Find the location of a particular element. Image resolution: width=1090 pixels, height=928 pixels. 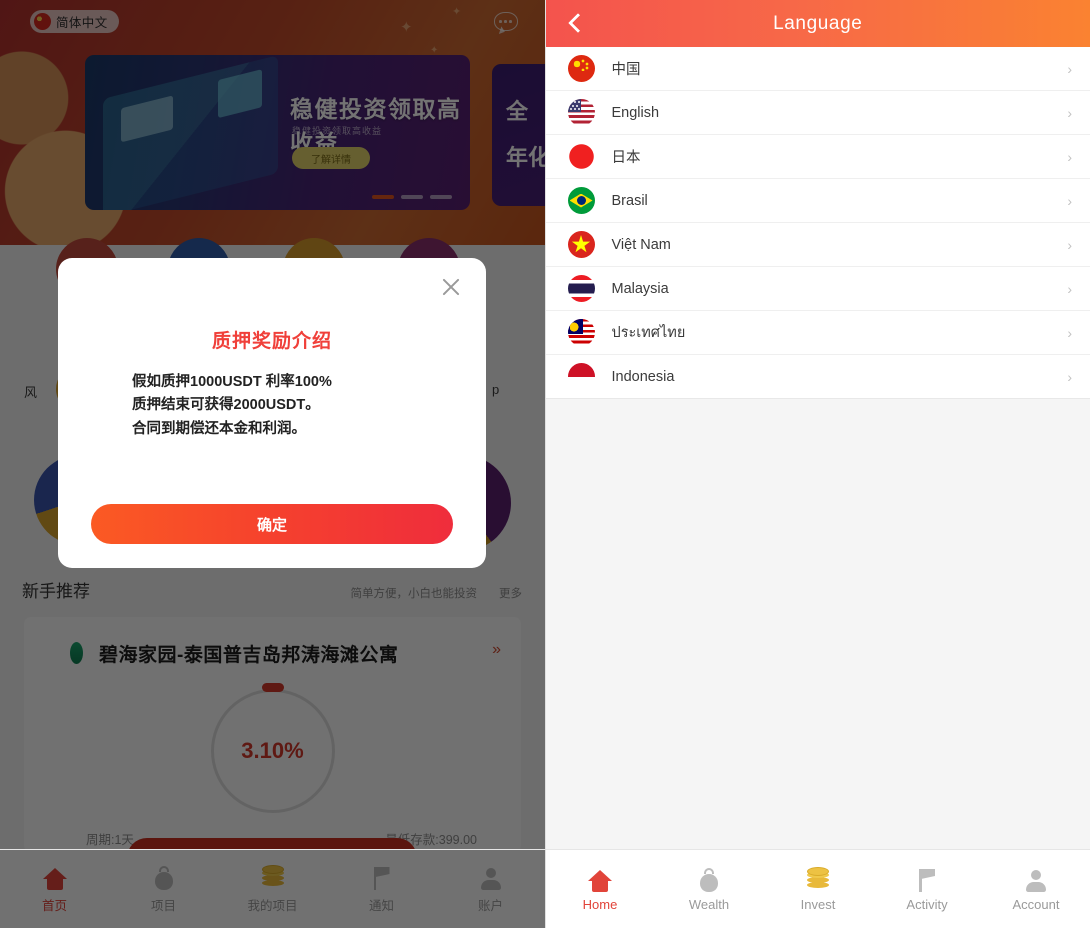

tab-activity-label: Activity is located at coordinates (927, 904).